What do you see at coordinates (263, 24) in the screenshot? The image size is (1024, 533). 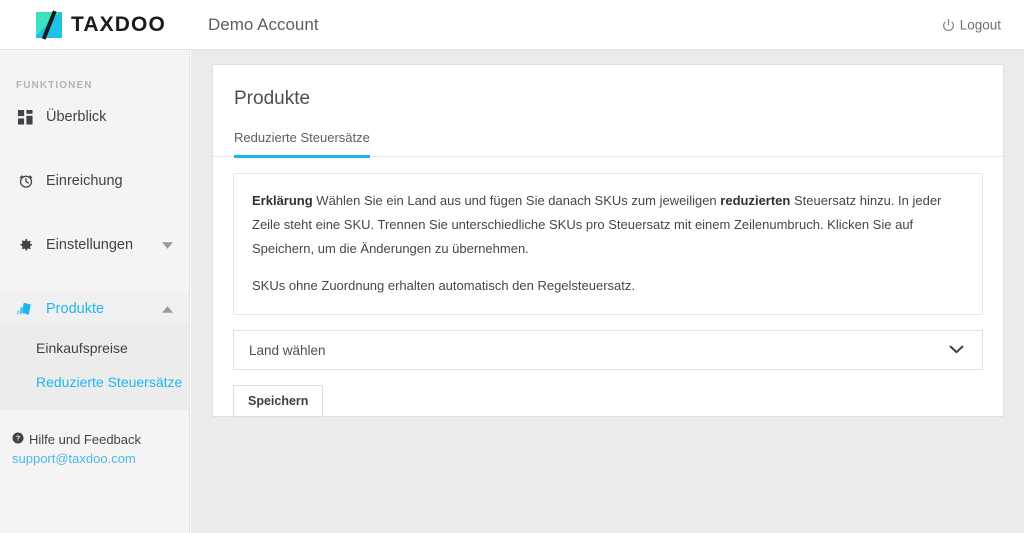 I see `account-name: Demo Account` at bounding box center [263, 24].